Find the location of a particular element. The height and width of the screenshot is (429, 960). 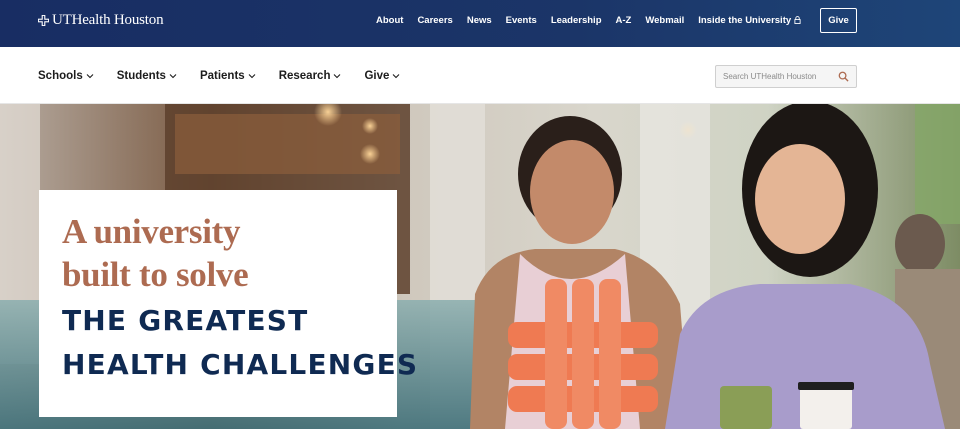

util-link-webmail: Webmail is located at coordinates (664, 20).